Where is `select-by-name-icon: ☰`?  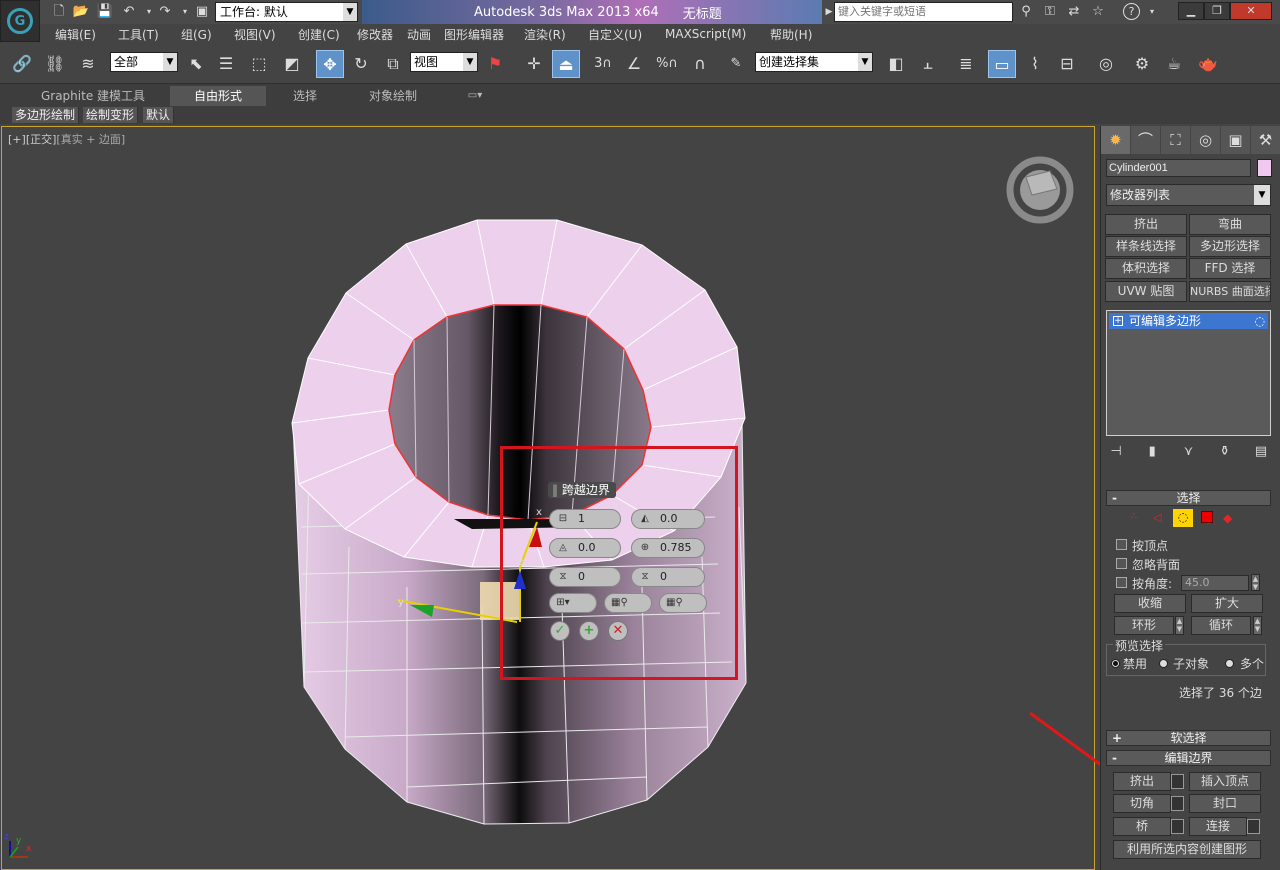
select-by-name-icon: ☰ is located at coordinates (226, 64).